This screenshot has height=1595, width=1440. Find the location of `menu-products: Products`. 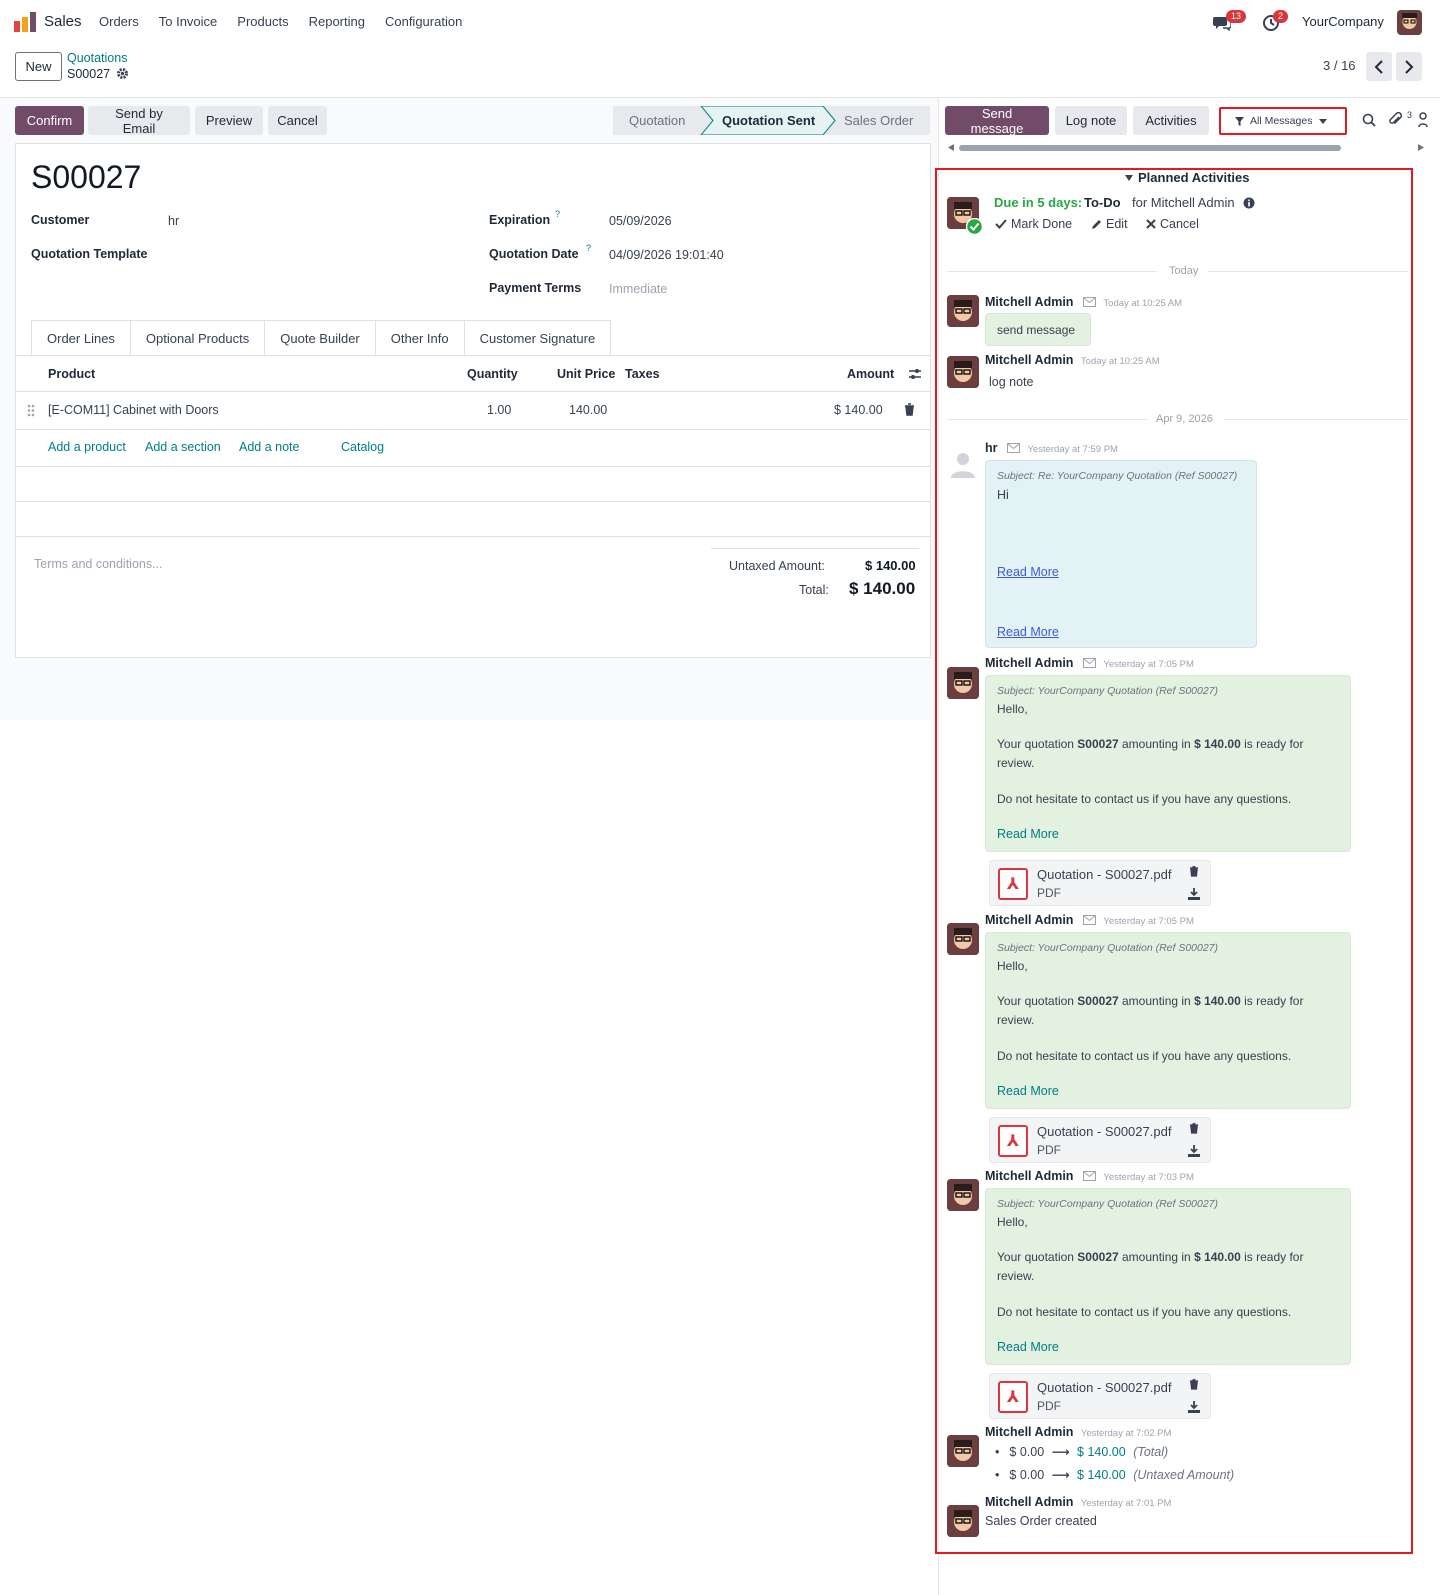

menu-products: Products is located at coordinates (262, 21).